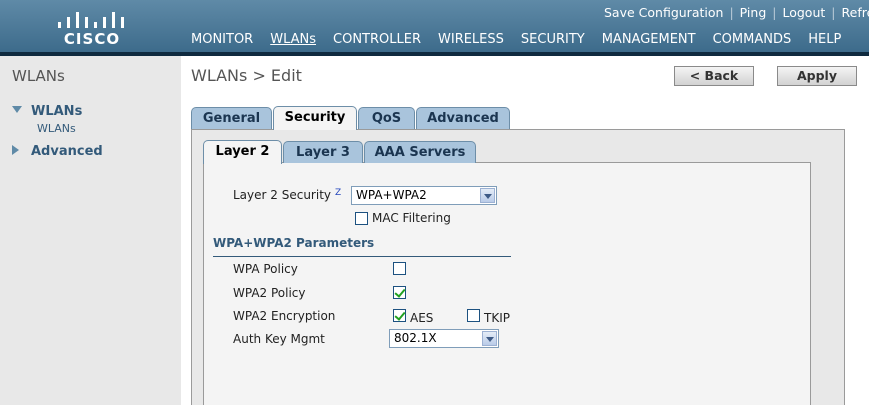 This screenshot has width=869, height=405. I want to click on wpa-policy-checkbox, so click(399, 268).